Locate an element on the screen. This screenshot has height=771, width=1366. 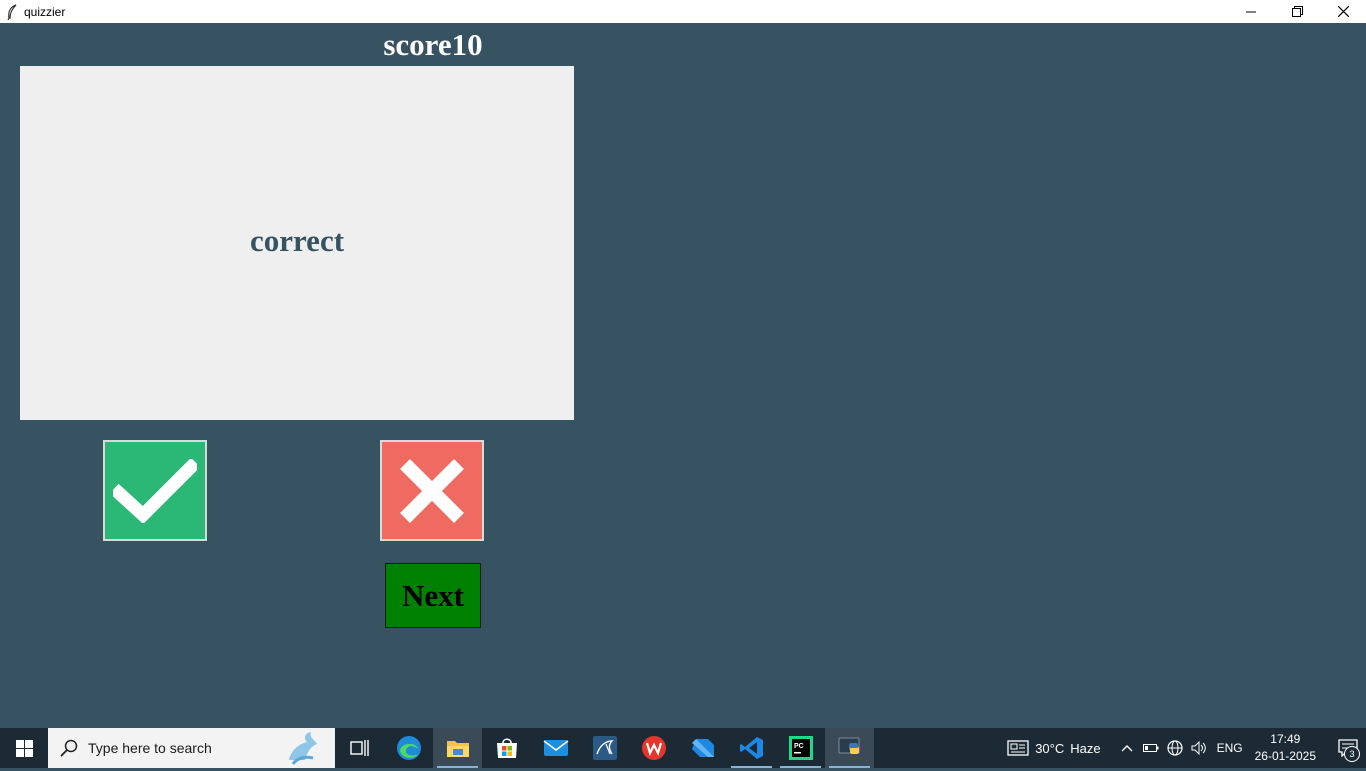
notification-count-badge: 3 is located at coordinates (1352, 754).